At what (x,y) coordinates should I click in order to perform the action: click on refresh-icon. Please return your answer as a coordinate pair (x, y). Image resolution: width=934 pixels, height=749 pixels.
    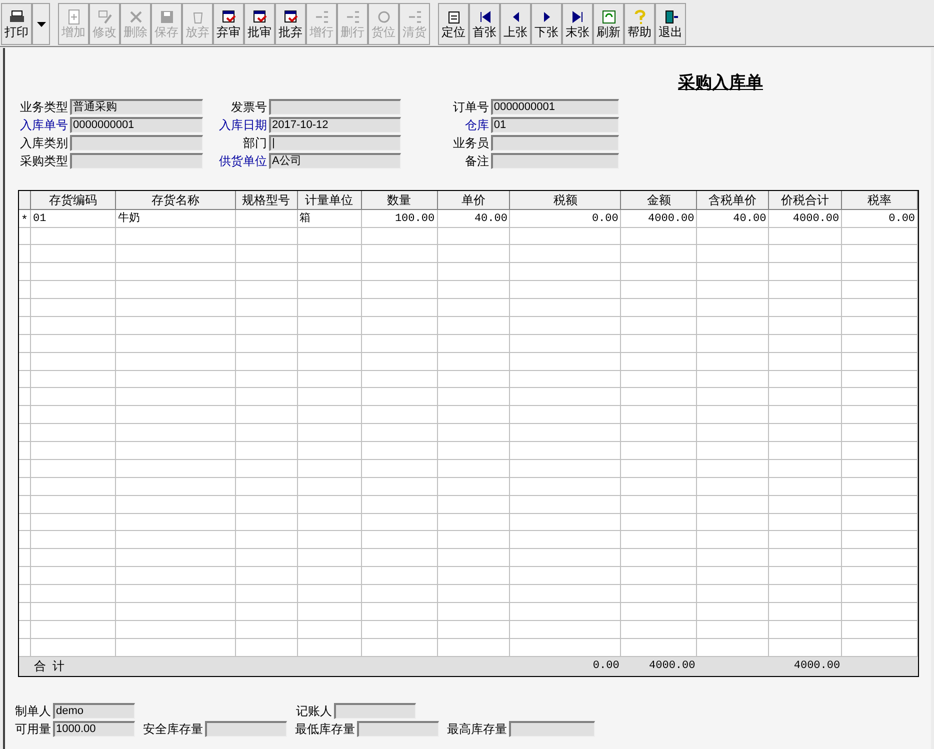
    Looking at the image, I should click on (608, 17).